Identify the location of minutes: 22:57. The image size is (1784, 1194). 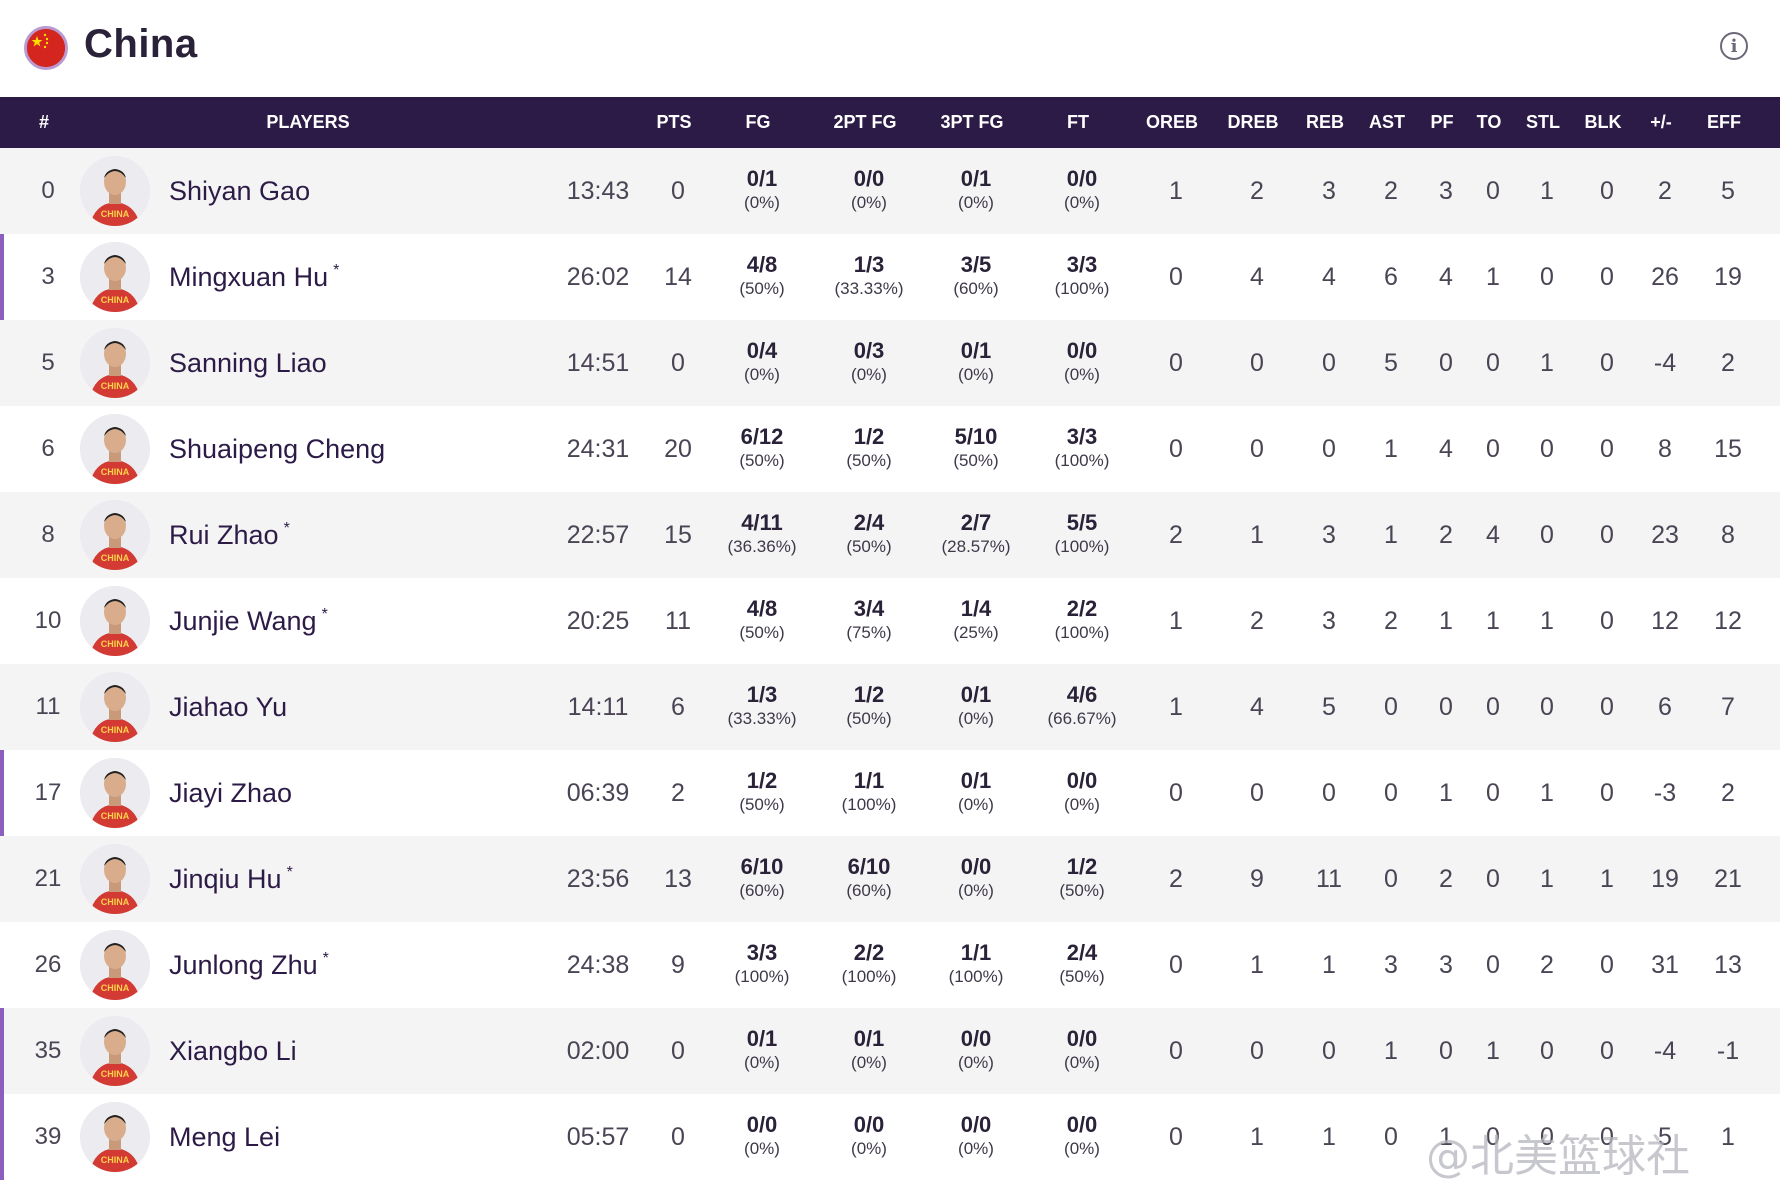
(598, 535).